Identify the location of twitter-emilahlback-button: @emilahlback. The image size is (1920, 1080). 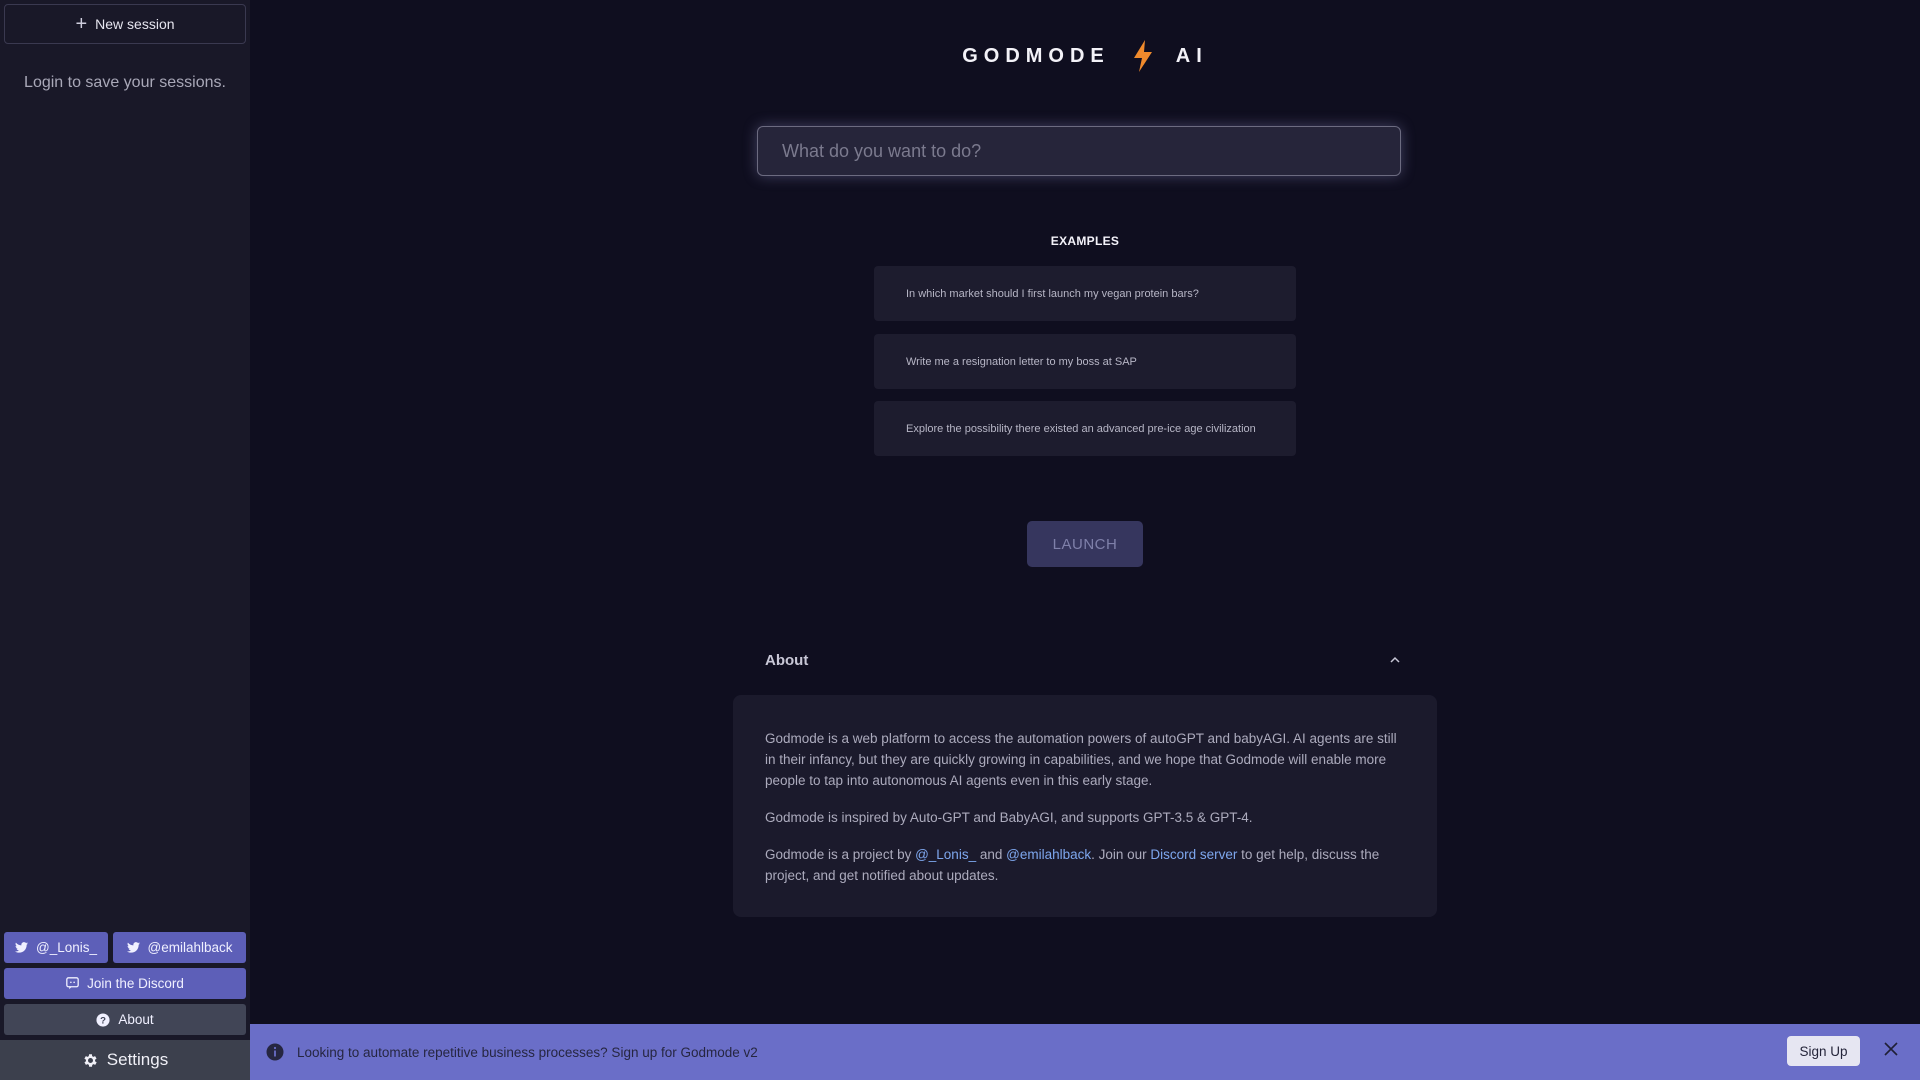
(179, 947).